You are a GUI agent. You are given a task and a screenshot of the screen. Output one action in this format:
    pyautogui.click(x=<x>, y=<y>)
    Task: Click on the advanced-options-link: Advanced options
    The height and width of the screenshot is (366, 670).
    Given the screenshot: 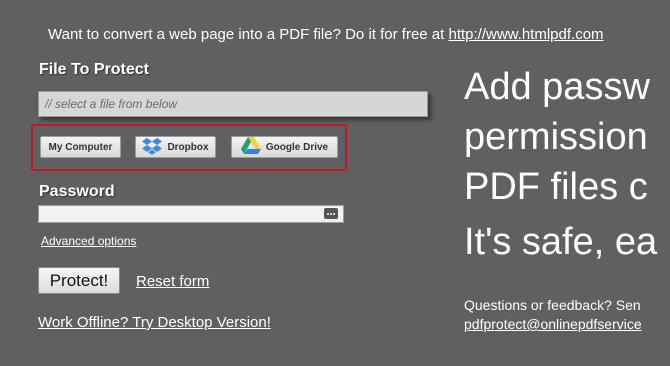 What is the action you would take?
    pyautogui.click(x=88, y=241)
    